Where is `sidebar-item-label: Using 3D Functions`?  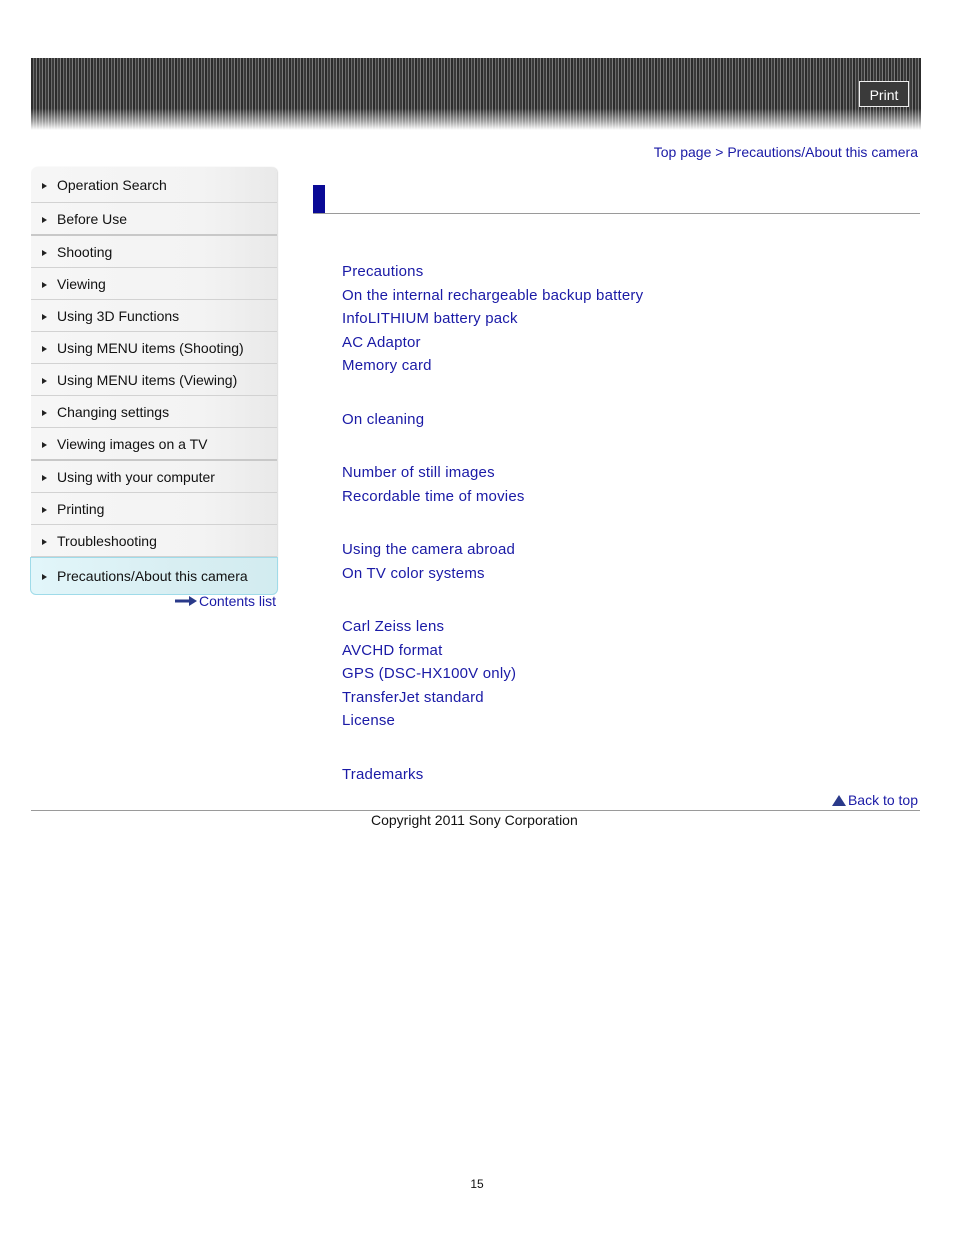
sidebar-item-label: Using 3D Functions is located at coordinates (118, 315).